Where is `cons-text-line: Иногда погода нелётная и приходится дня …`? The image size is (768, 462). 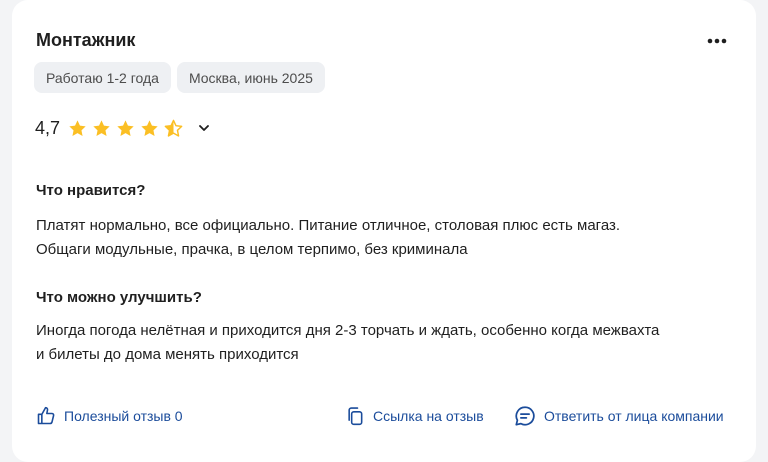
cons-text-line: Иногда погода нелётная и приходится дня … is located at coordinates (348, 330).